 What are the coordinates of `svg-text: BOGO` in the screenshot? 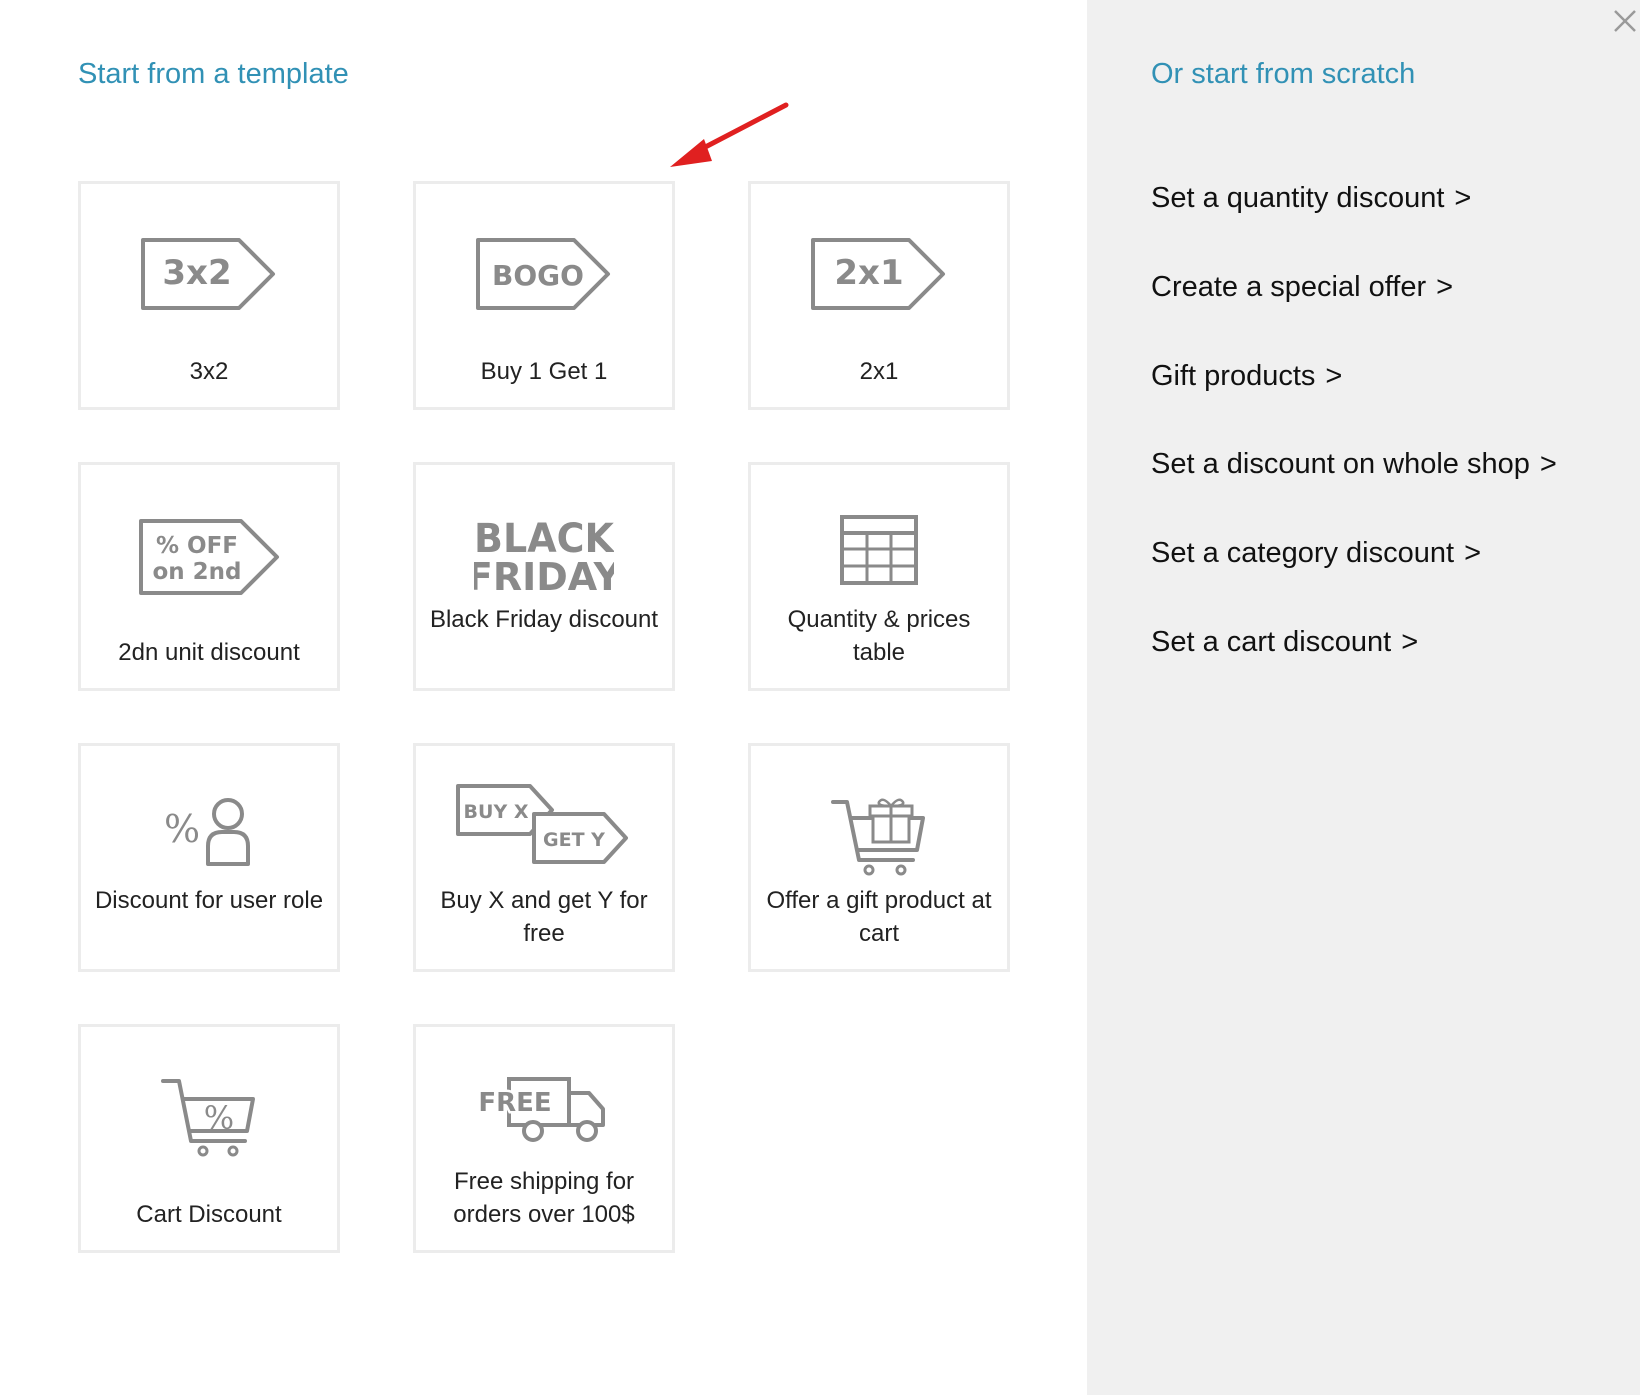 It's located at (538, 275).